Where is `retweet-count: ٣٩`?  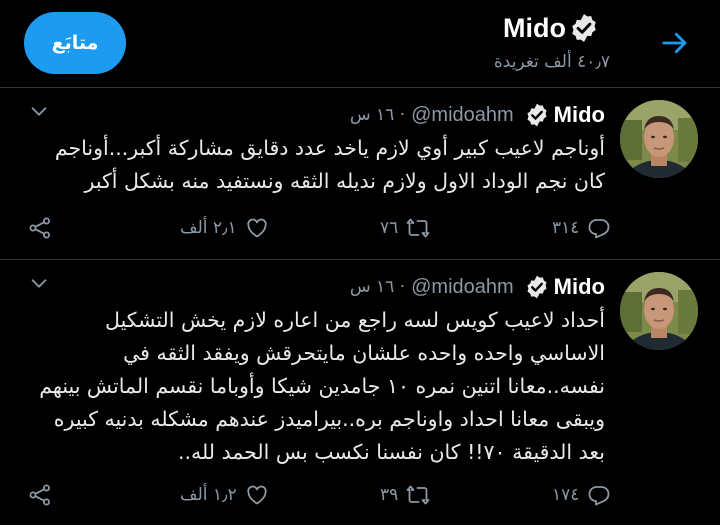 retweet-count: ٣٩ is located at coordinates (389, 495).